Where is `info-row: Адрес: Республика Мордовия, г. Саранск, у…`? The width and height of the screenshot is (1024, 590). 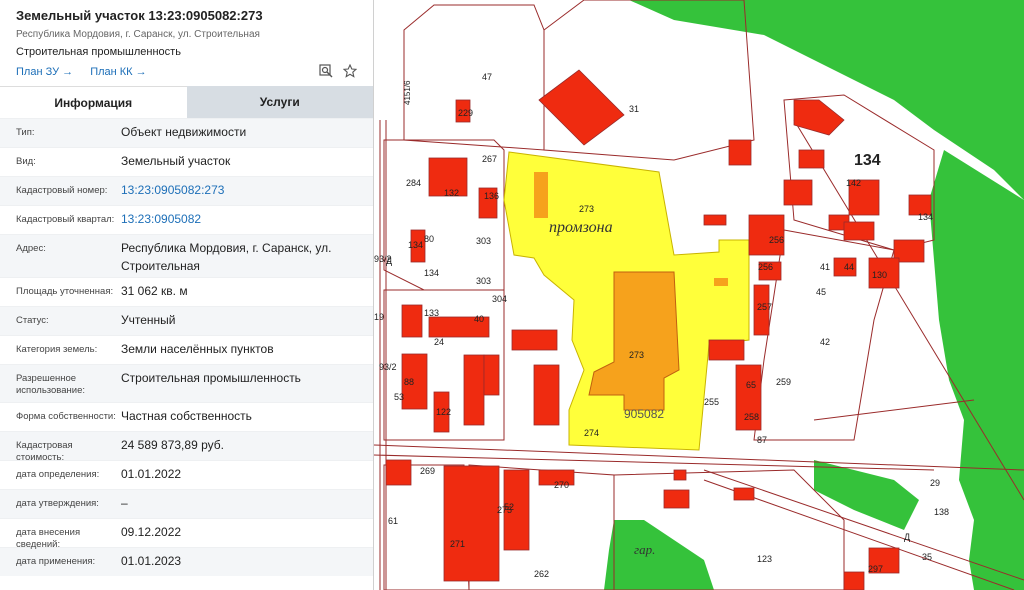 info-row: Адрес: Республика Мордовия, г. Саранск, у… is located at coordinates (186, 255).